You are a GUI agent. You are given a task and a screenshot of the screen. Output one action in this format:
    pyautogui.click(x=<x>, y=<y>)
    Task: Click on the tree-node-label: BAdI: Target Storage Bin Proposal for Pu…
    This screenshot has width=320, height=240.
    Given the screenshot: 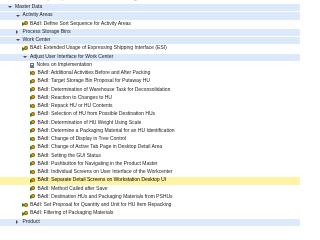 What is the action you would take?
    pyautogui.click(x=93, y=81)
    